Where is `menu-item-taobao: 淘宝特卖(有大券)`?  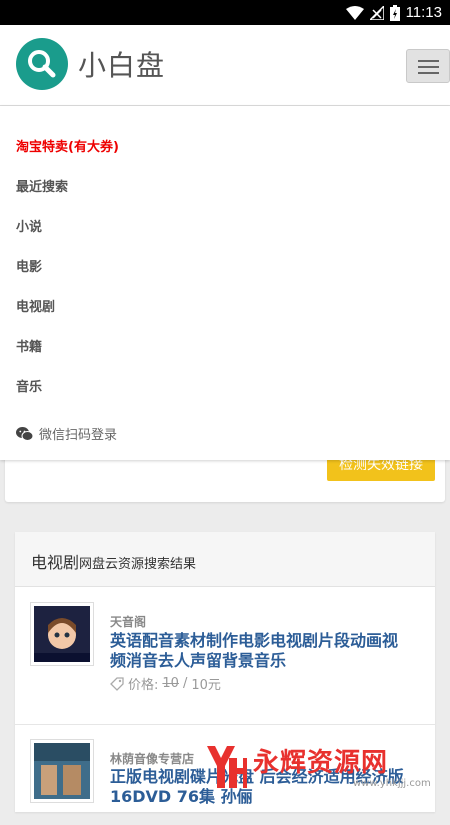 menu-item-taobao: 淘宝特卖(有大券) is located at coordinates (67, 145).